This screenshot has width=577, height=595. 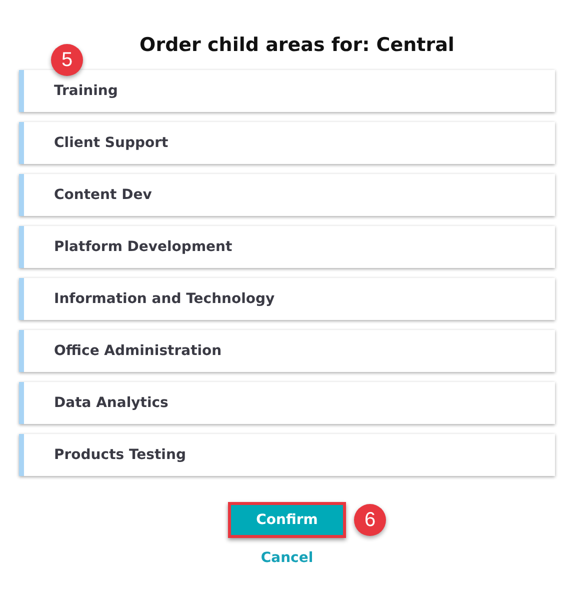 What do you see at coordinates (287, 351) in the screenshot?
I see `area-item: Office Administration` at bounding box center [287, 351].